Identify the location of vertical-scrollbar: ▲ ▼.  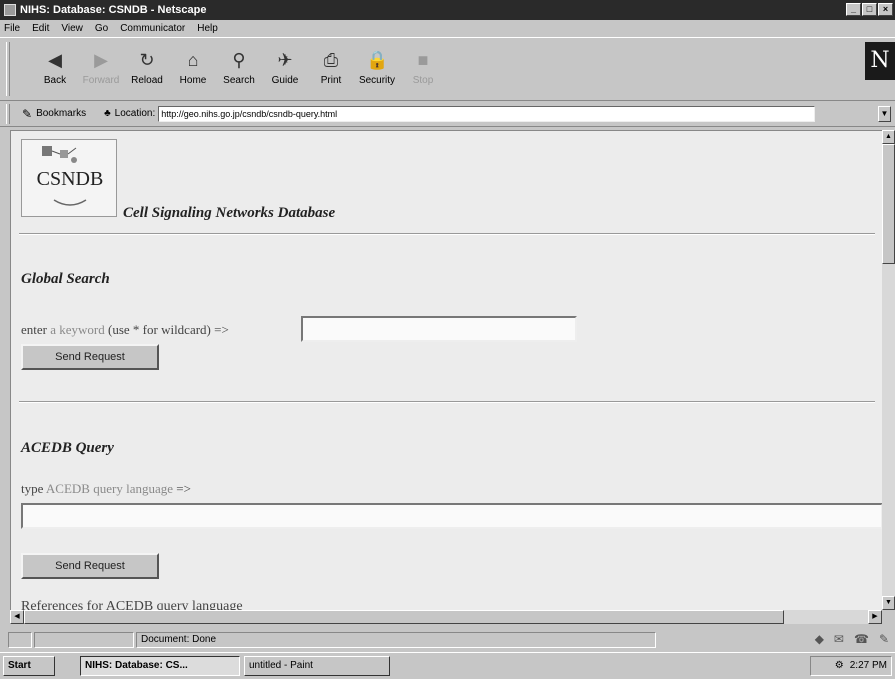
(888, 370).